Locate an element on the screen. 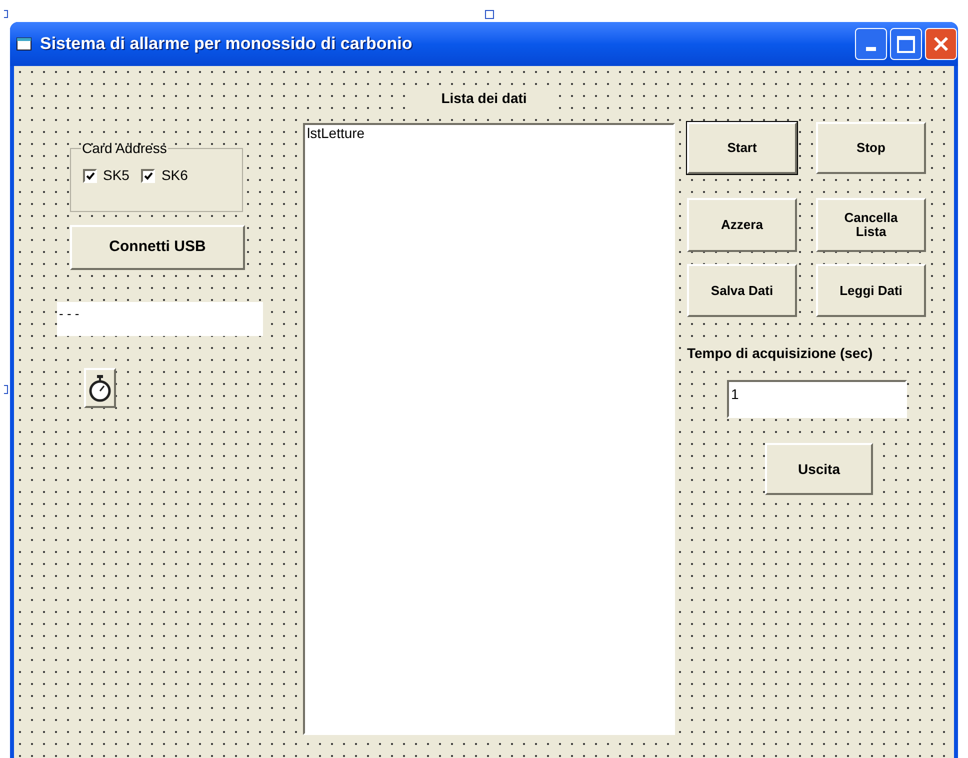 This screenshot has height=758, width=968. form-button: Salva Dati is located at coordinates (742, 290).